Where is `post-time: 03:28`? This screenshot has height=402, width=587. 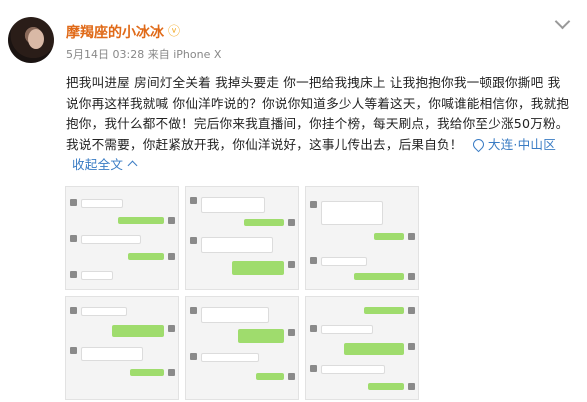
post-time: 03:28 is located at coordinates (128, 54).